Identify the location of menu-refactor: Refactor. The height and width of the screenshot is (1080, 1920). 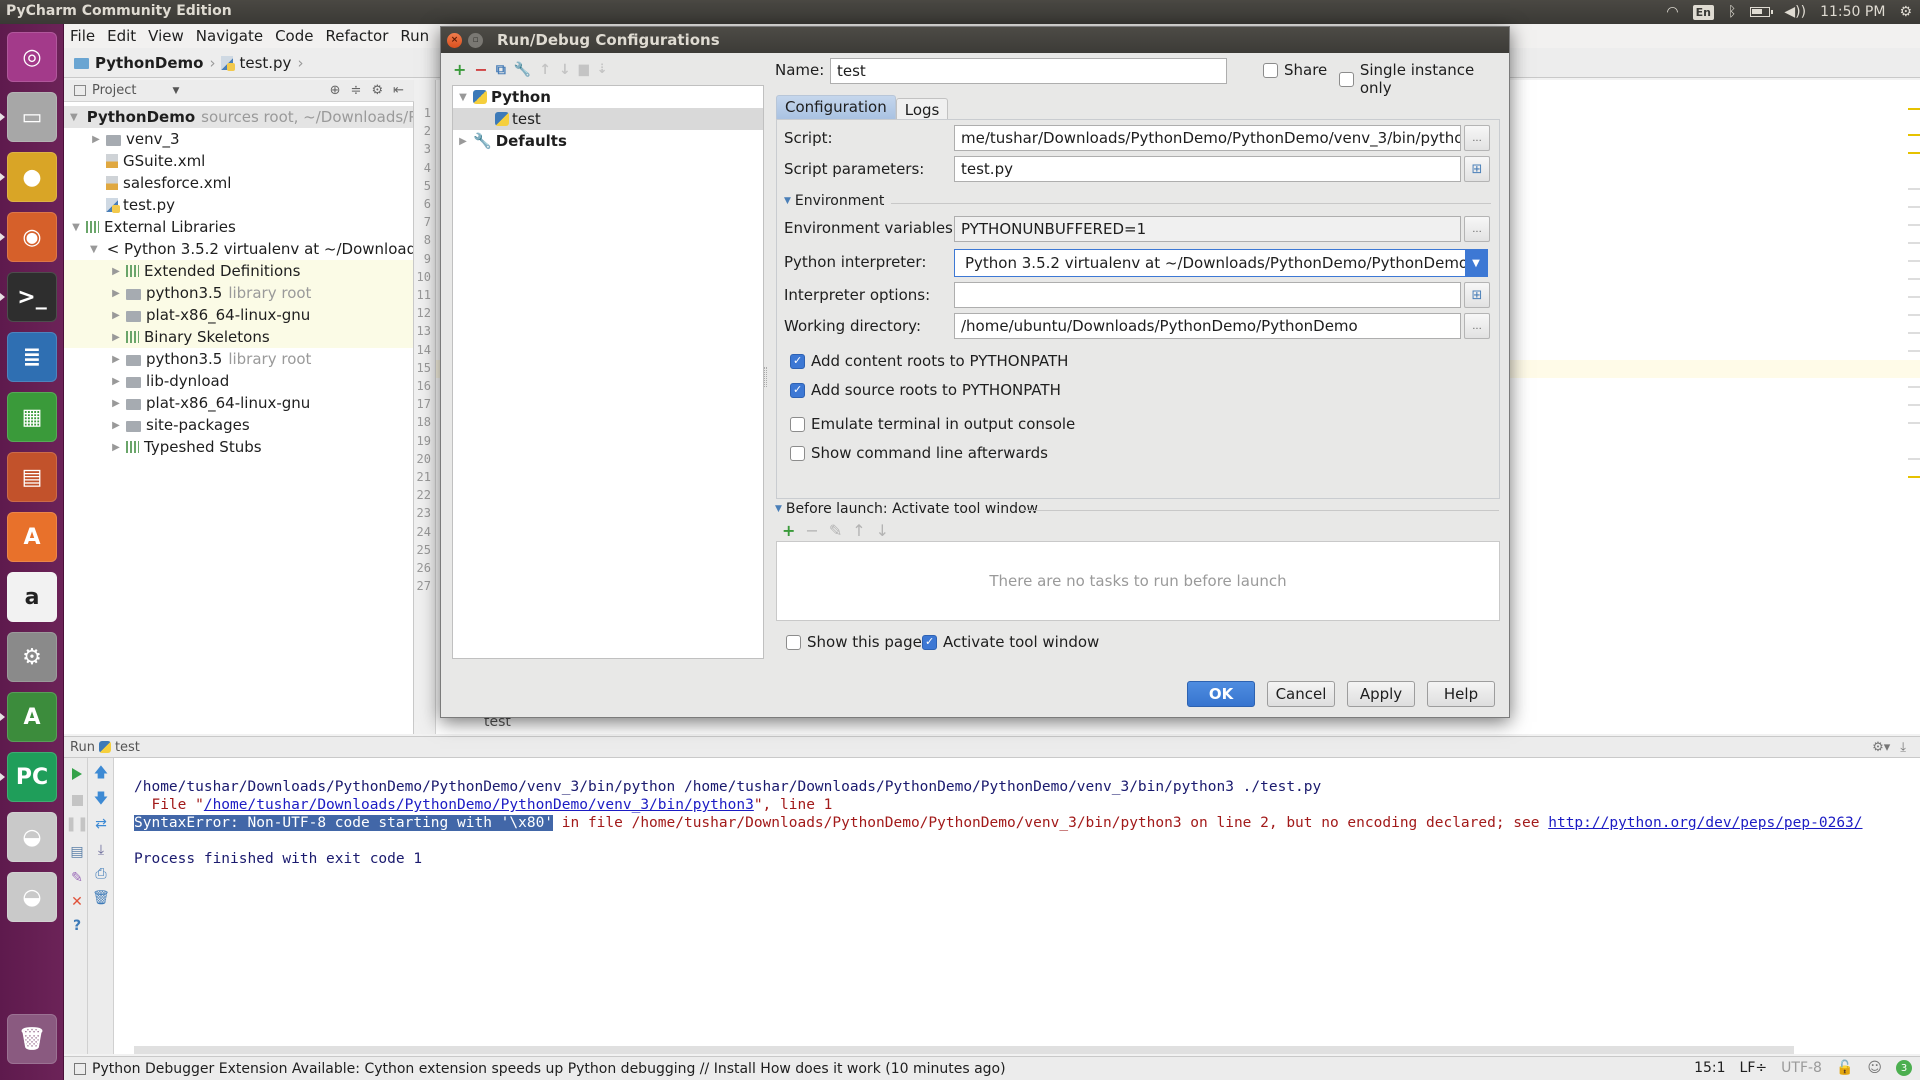
(356, 36).